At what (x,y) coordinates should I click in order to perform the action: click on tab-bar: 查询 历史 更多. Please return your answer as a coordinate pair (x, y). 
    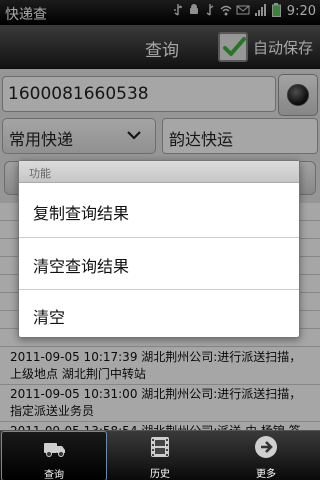
    Looking at the image, I should click on (160, 455).